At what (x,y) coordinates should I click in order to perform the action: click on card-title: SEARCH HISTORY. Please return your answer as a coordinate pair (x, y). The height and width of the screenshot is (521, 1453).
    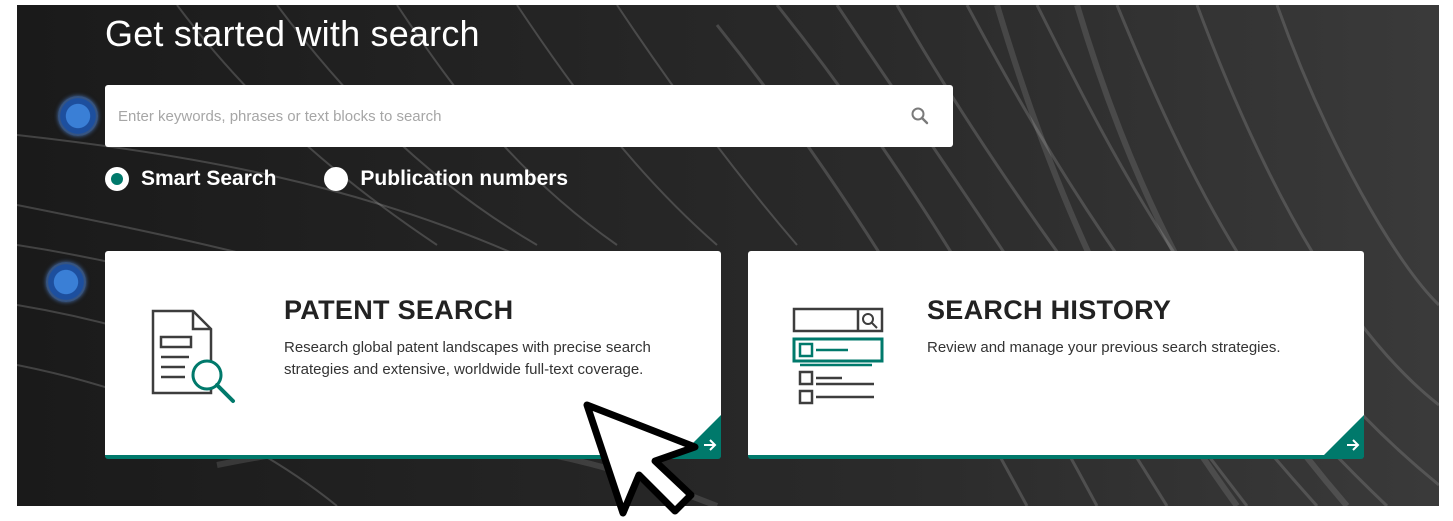
    Looking at the image, I should click on (1049, 310).